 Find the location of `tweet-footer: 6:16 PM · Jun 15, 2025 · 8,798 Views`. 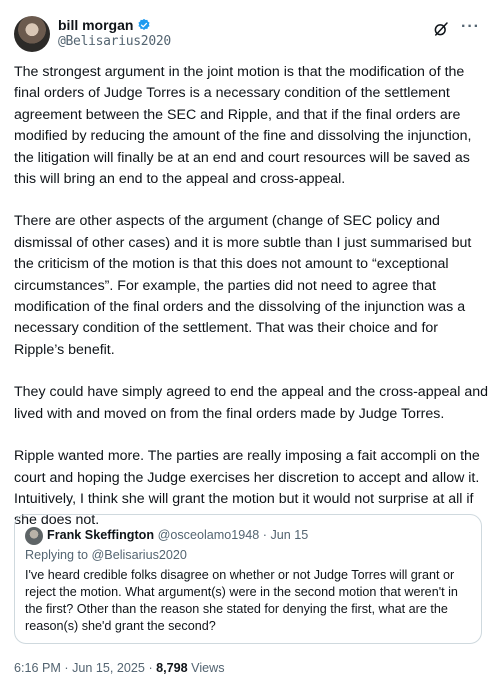

tweet-footer: 6:16 PM · Jun 15, 2025 · 8,798 Views is located at coordinates (119, 668).